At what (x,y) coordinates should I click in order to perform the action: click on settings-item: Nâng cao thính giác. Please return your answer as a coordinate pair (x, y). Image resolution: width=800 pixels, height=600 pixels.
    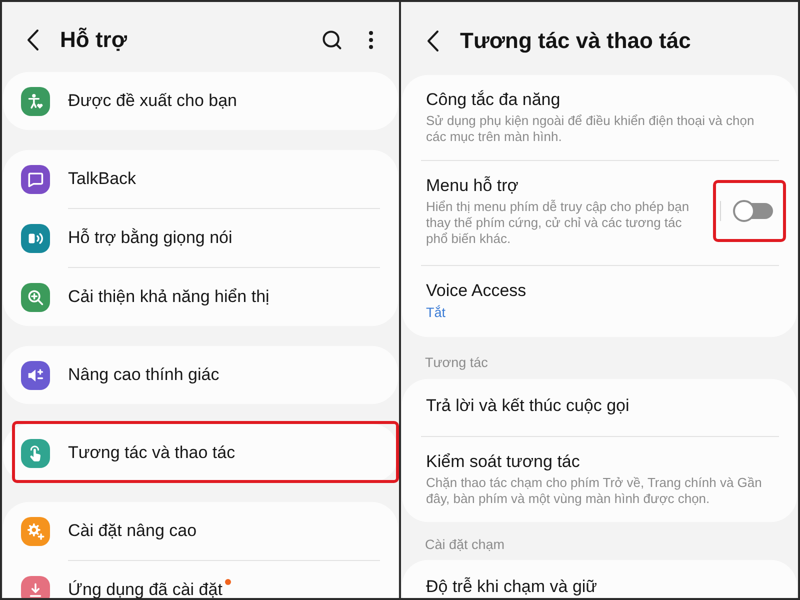
    Looking at the image, I should click on (200, 375).